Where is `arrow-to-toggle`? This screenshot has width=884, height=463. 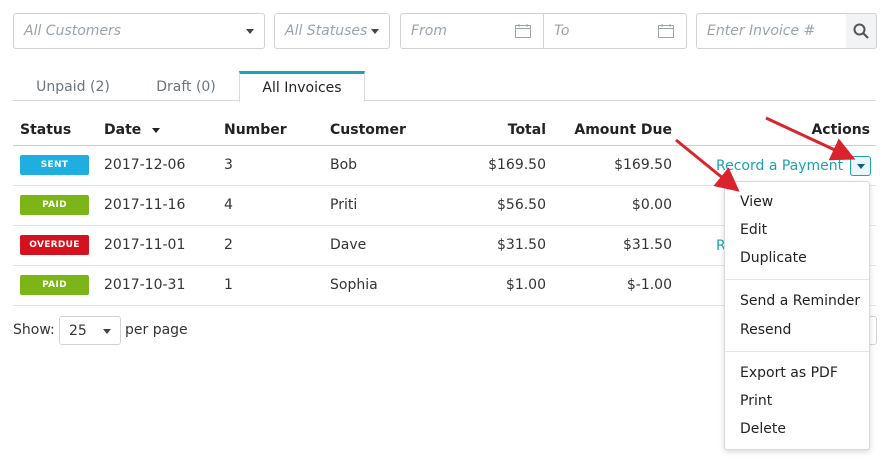
arrow-to-toggle is located at coordinates (810, 138).